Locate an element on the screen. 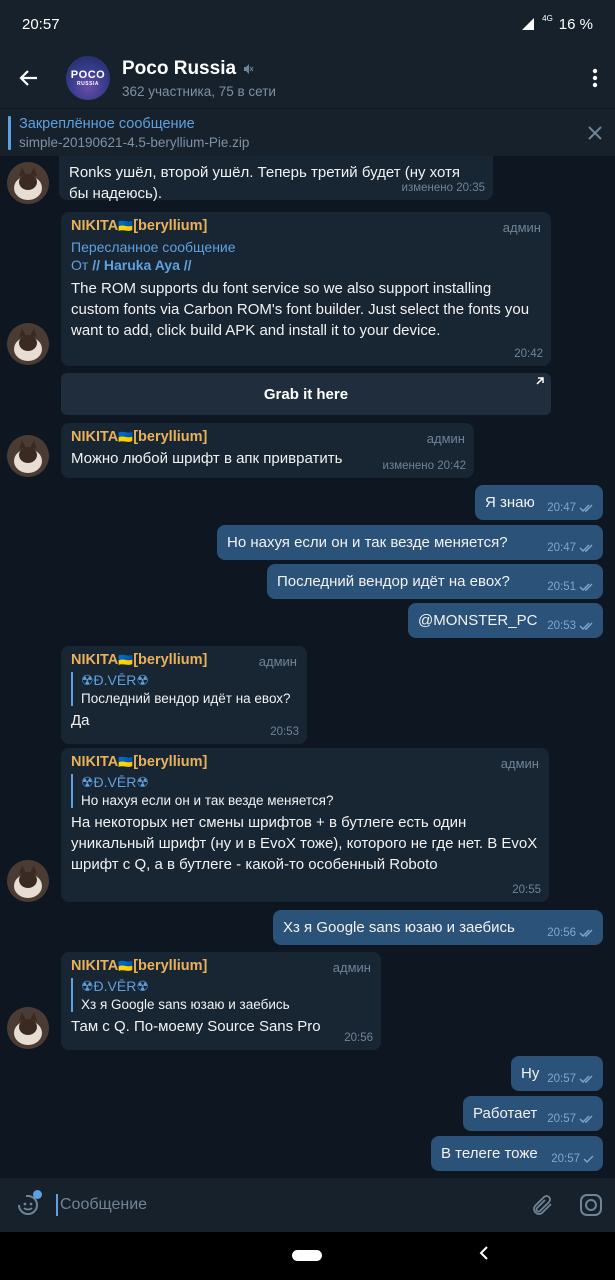 Image resolution: width=615 pixels, height=1280 pixels. arrow-left-icon is located at coordinates (28, 78).